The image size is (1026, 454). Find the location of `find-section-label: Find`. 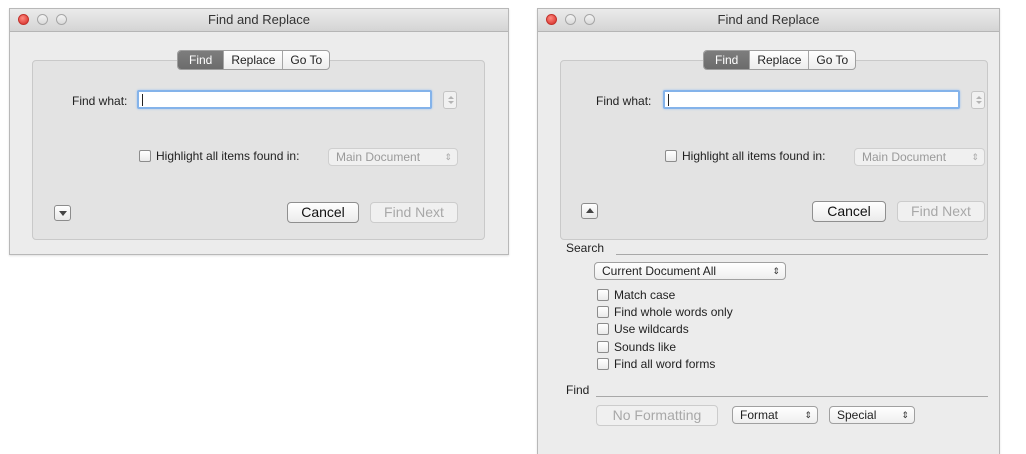

find-section-label: Find is located at coordinates (578, 390).